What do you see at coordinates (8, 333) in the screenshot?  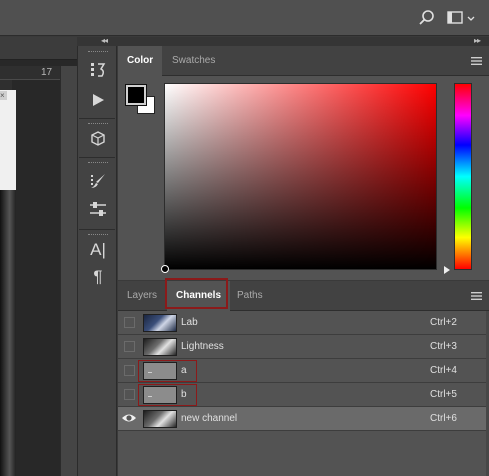 I see `canvas-image` at bounding box center [8, 333].